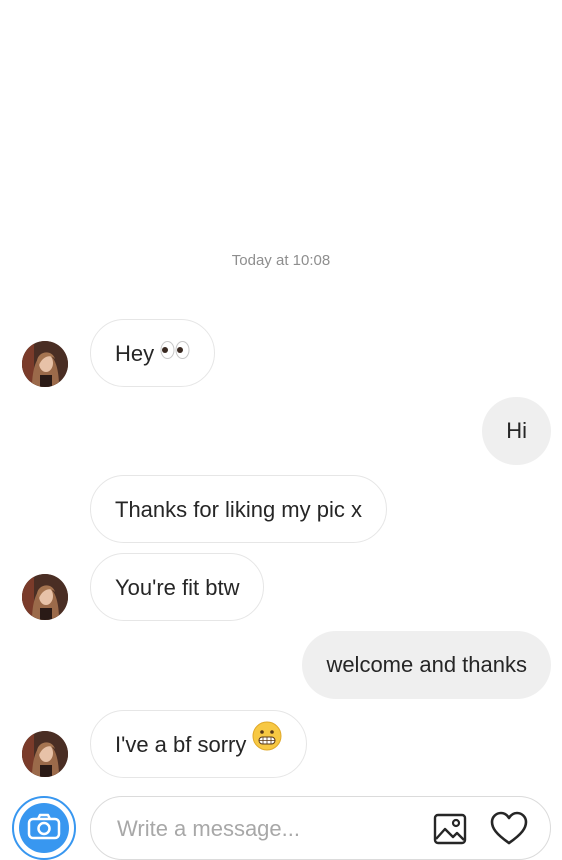 The image size is (562, 860). Describe the element at coordinates (175, 353) in the screenshot. I see `eyes-emoji-icon` at that location.